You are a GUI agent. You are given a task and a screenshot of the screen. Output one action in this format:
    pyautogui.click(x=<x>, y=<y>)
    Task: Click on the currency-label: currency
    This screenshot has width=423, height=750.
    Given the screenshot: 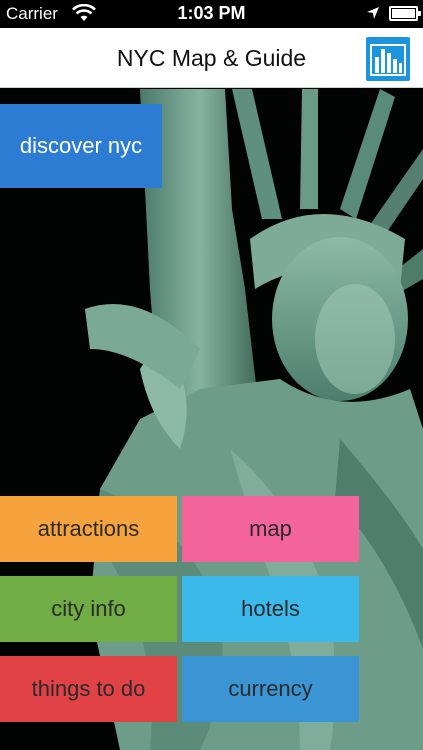 What is the action you would take?
    pyautogui.click(x=270, y=688)
    